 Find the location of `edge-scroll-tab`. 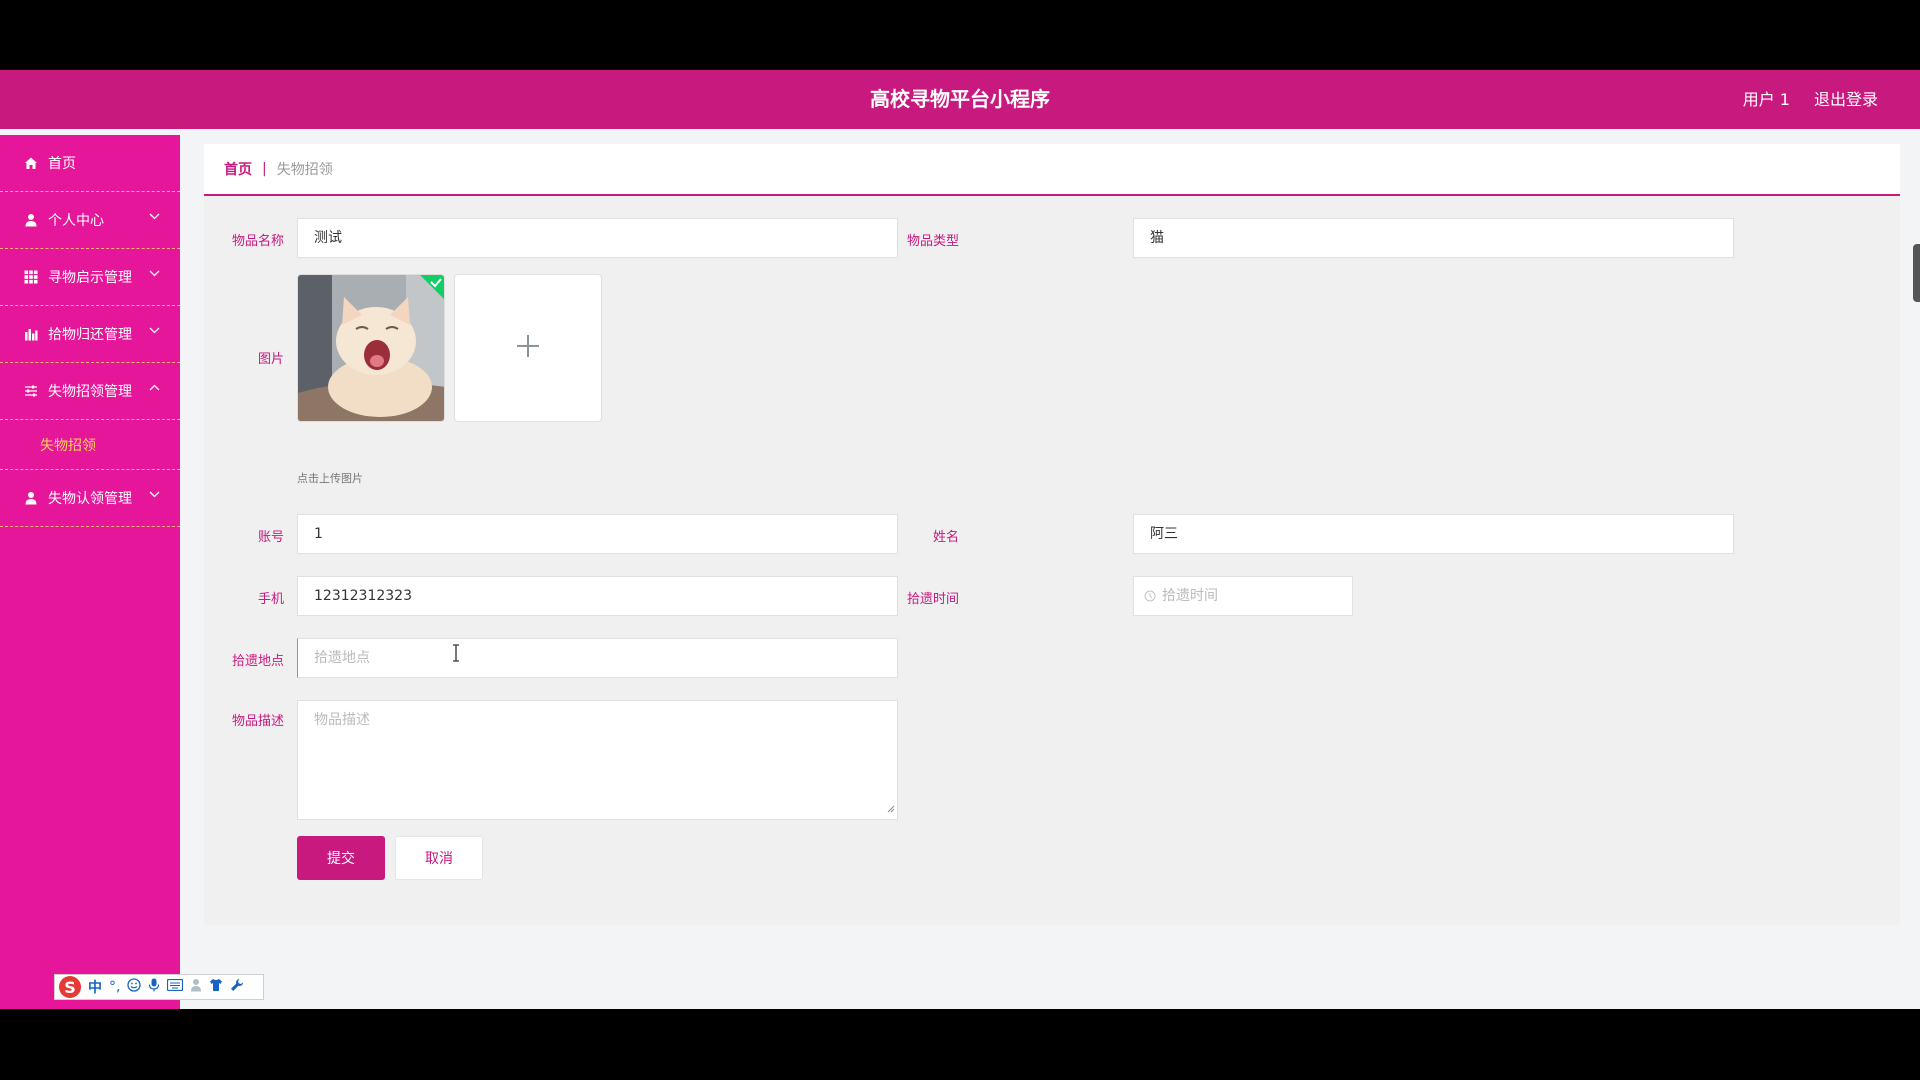

edge-scroll-tab is located at coordinates (1916, 273).